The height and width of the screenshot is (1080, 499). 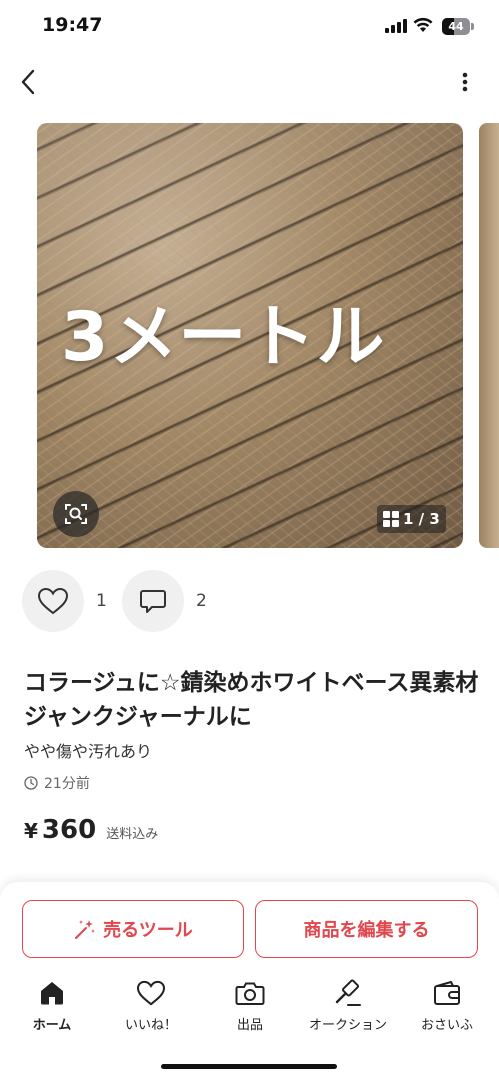 I want to click on tab-likes-label: いいね！, so click(x=150, y=1025).